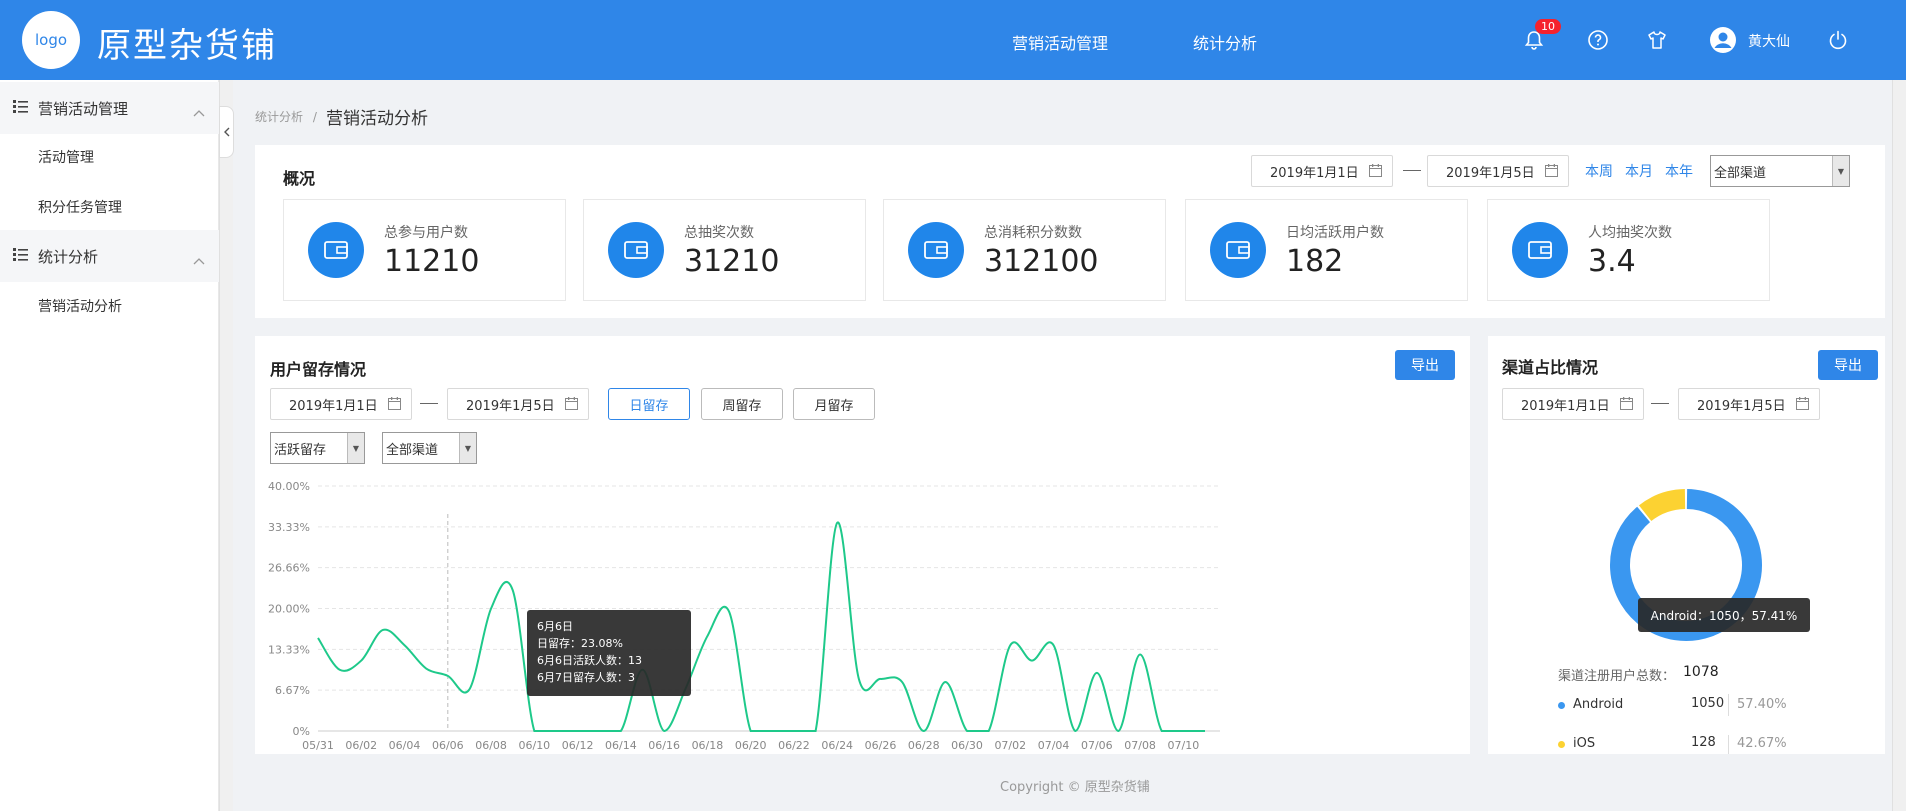  Describe the element at coordinates (708, 745) in the screenshot. I see `x-tick-label: 06/18` at that location.